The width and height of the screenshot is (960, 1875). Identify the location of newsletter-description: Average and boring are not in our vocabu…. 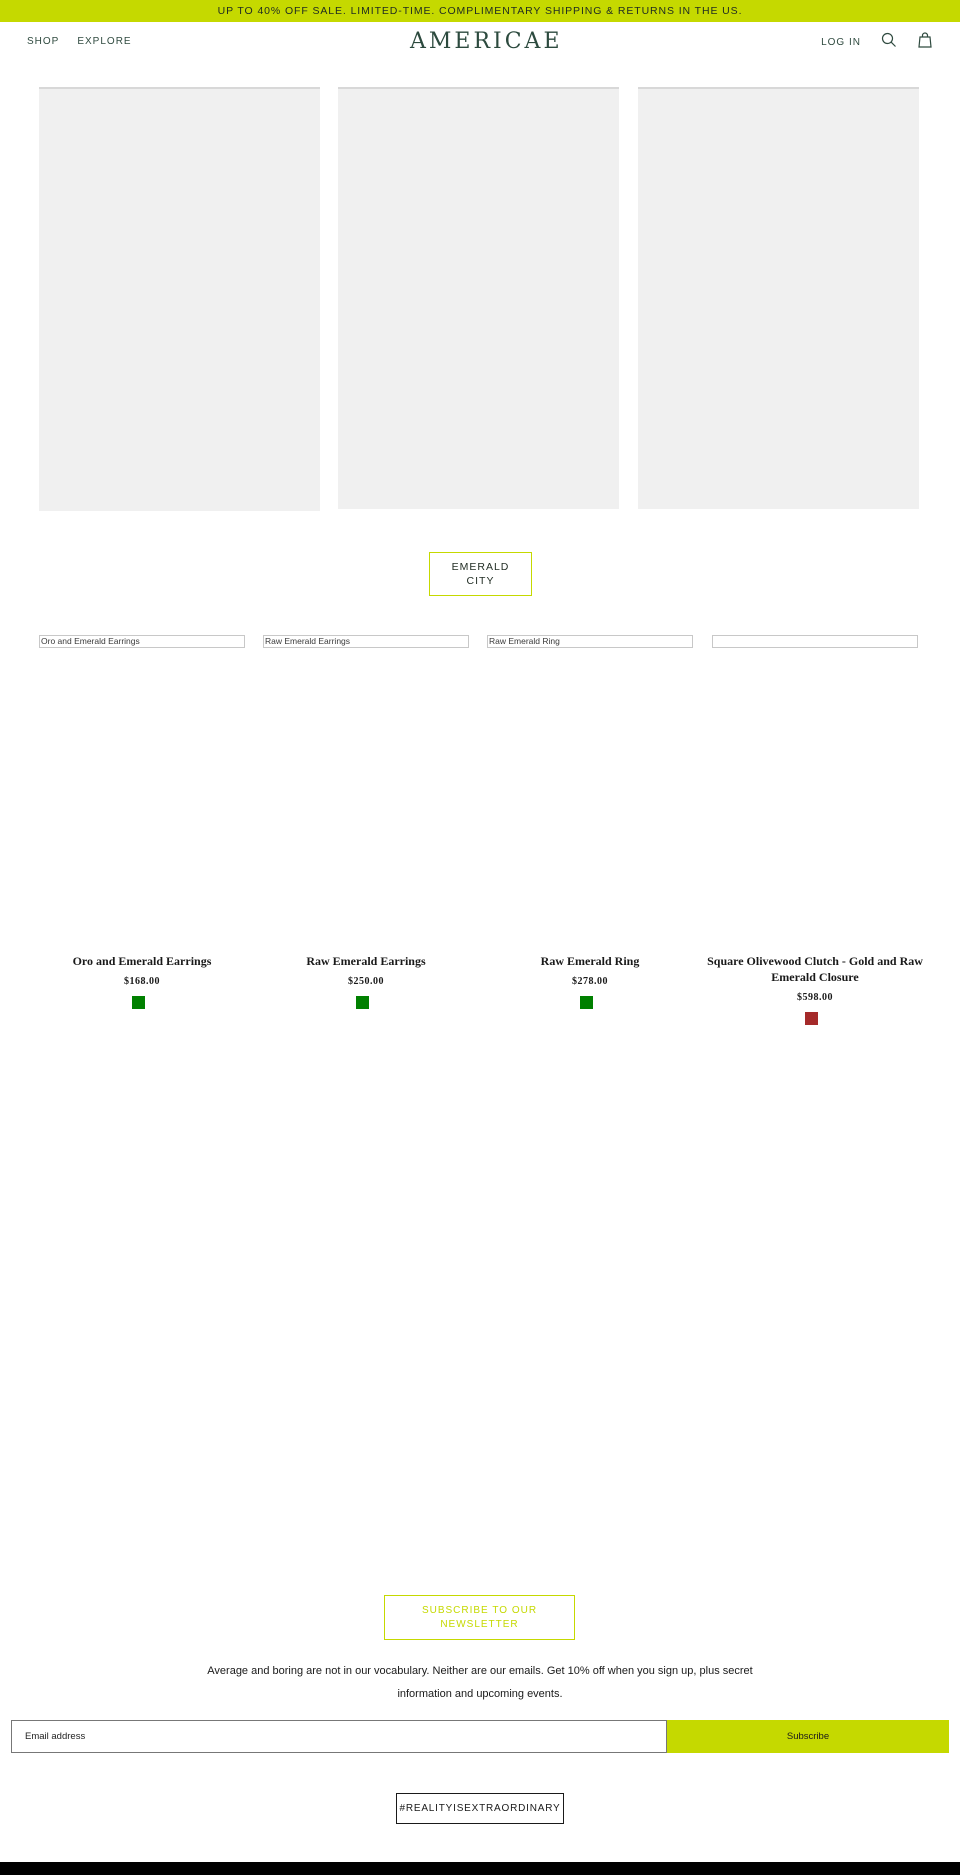
(480, 1682).